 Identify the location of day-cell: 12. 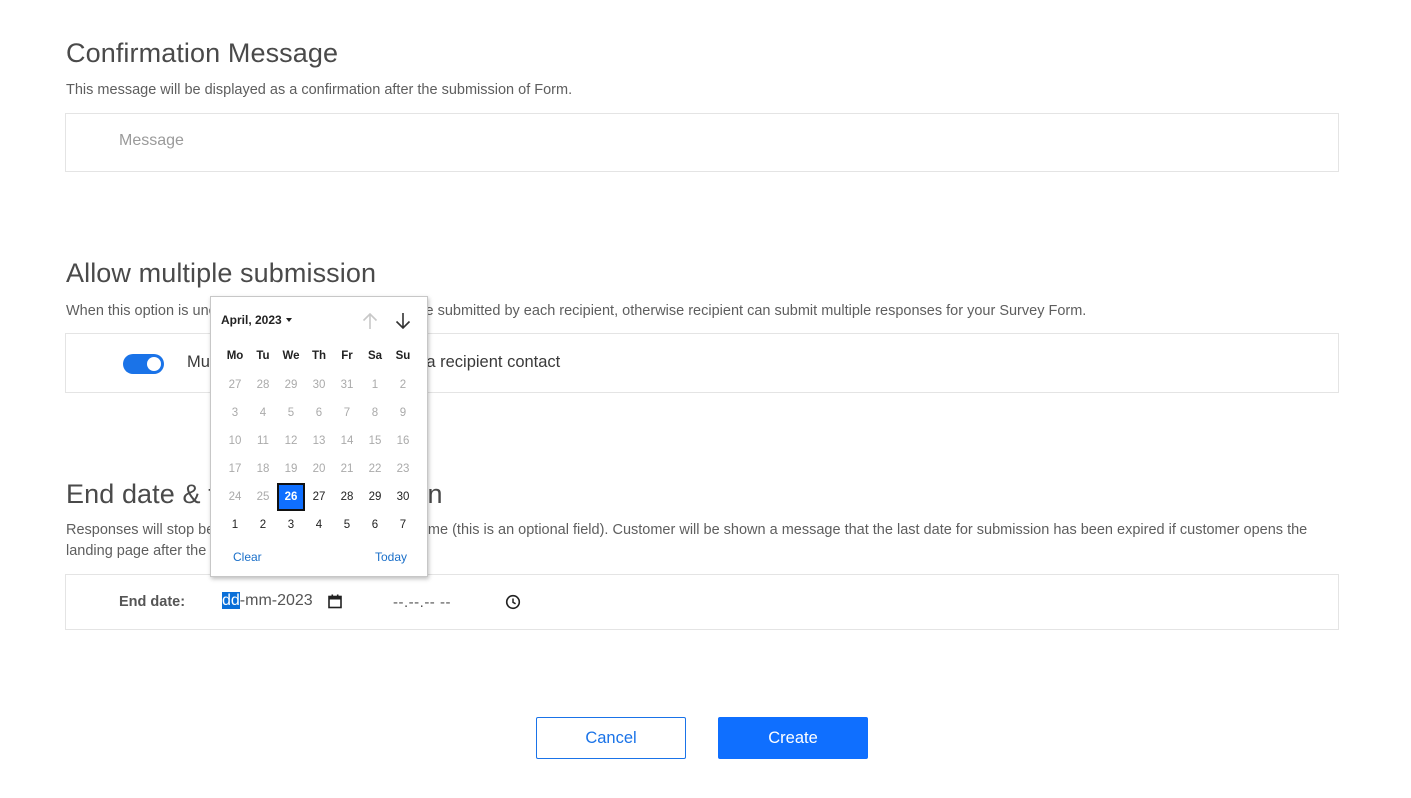
(291, 441).